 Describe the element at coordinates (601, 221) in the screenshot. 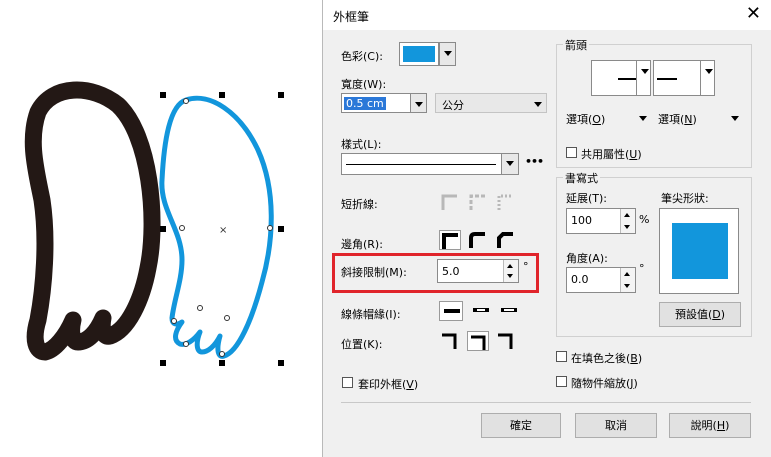

I see `stretch-spinner: 100` at that location.